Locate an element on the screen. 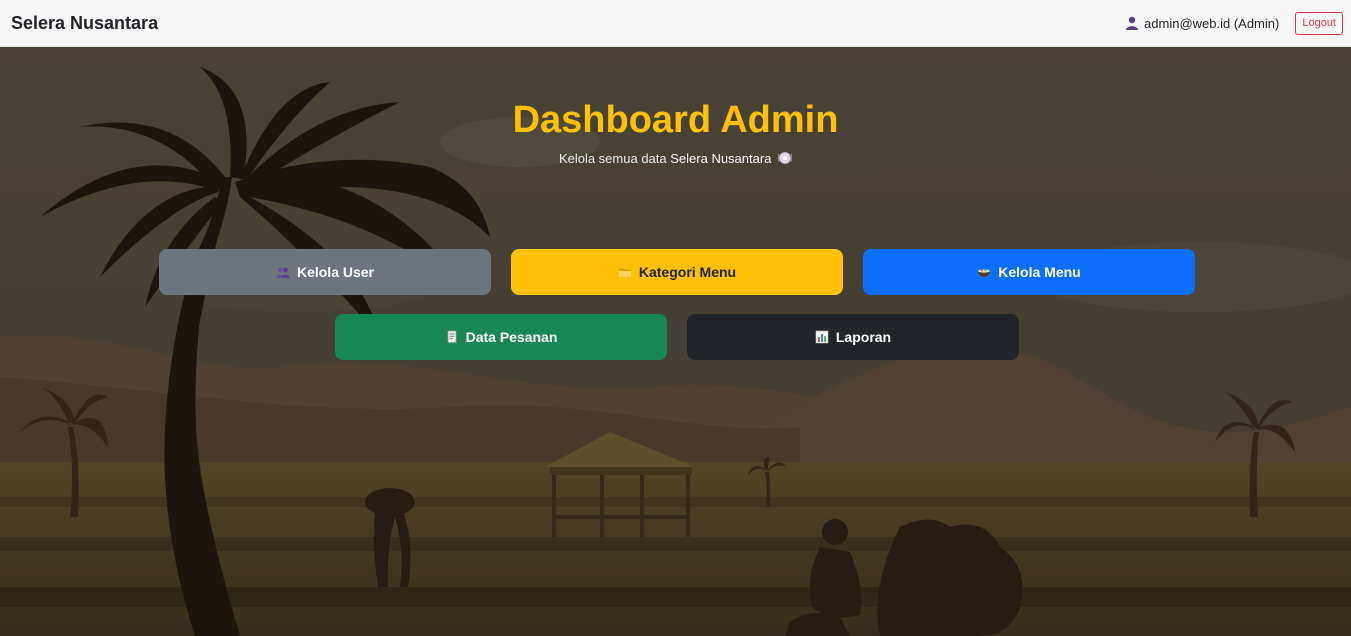  kategori-menu-button: Kategori Menu is located at coordinates (677, 272).